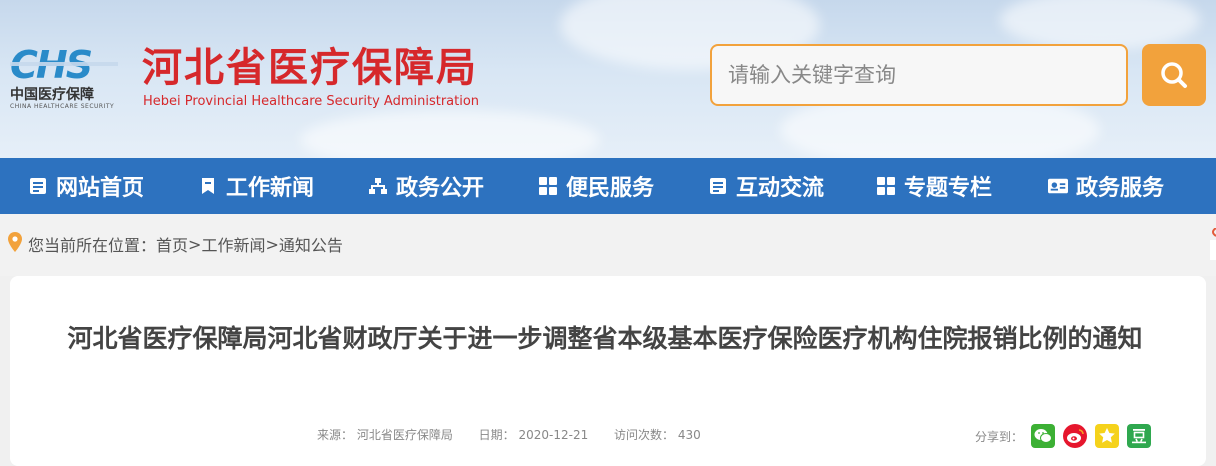 The image size is (1216, 466). I want to click on nav-item-gov-services: 政务服务, so click(1106, 186).